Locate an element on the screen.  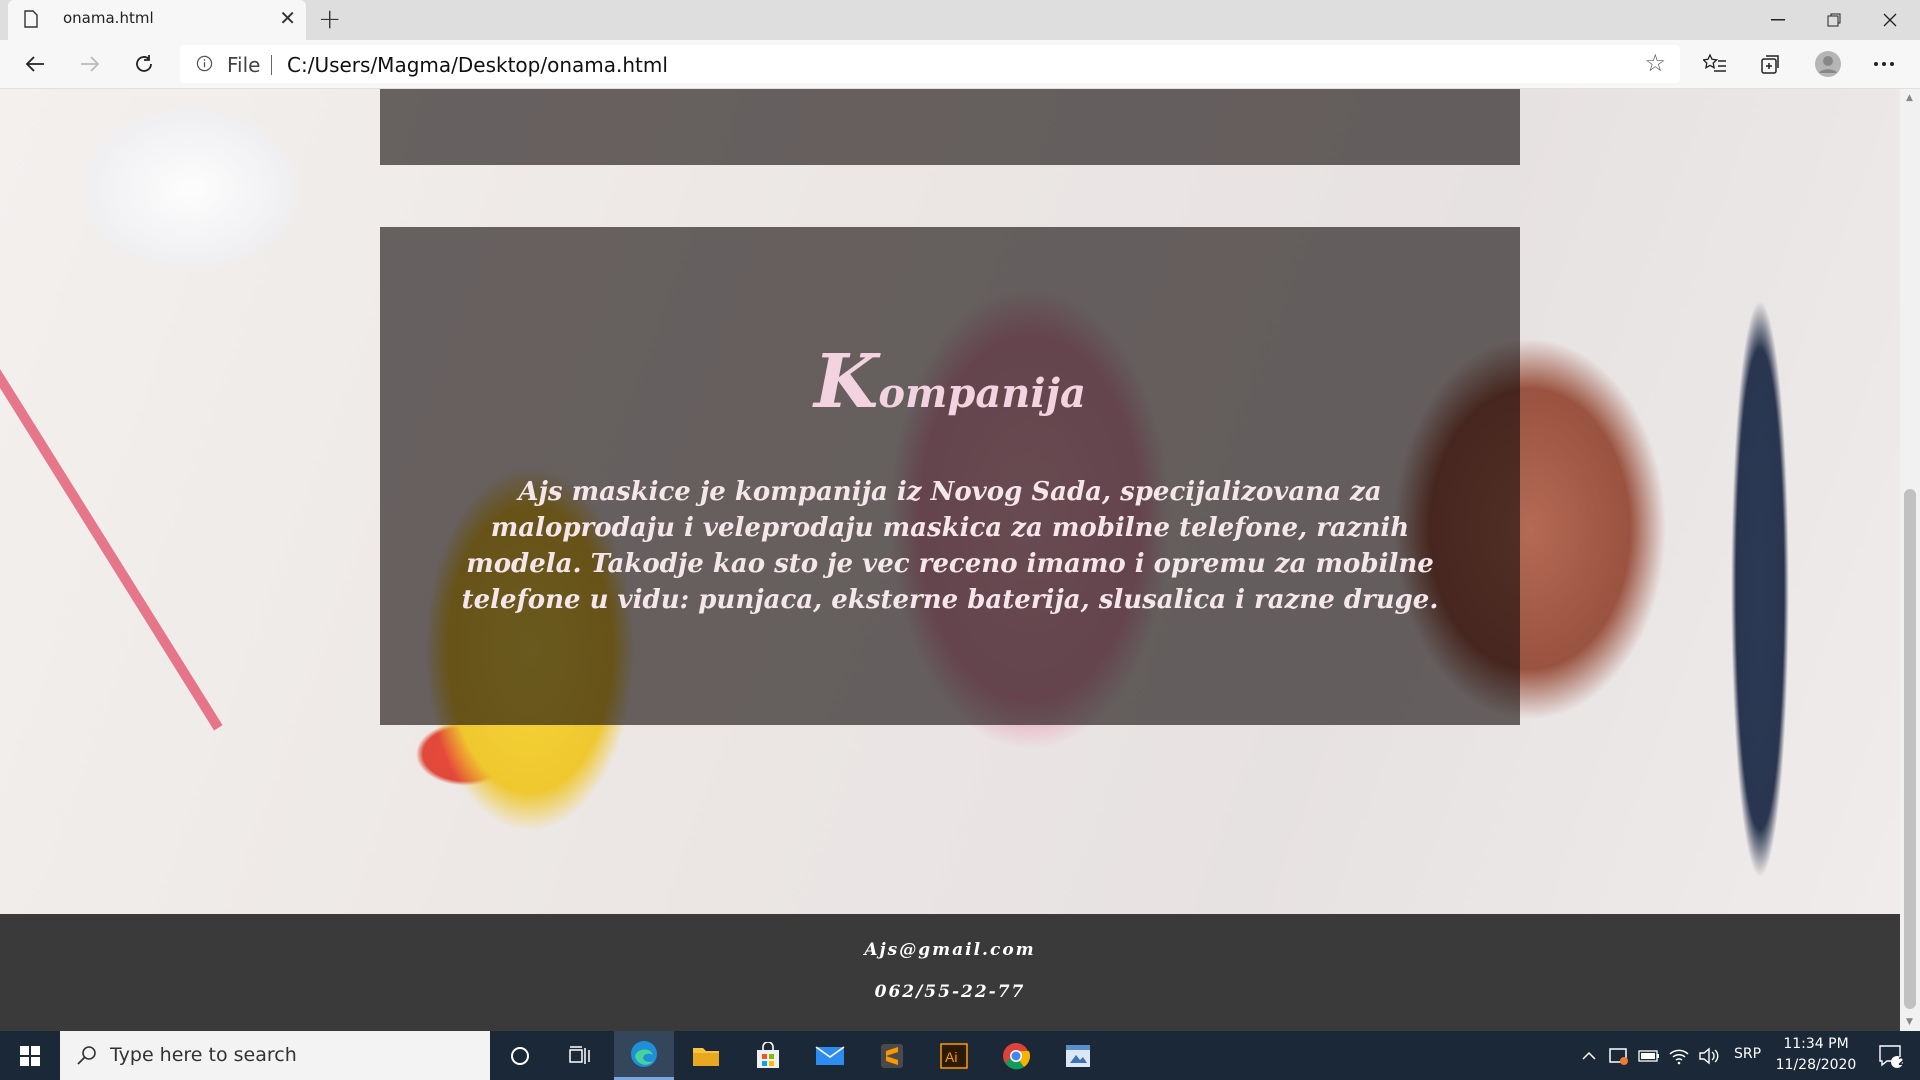
profile-button is located at coordinates (1828, 64).